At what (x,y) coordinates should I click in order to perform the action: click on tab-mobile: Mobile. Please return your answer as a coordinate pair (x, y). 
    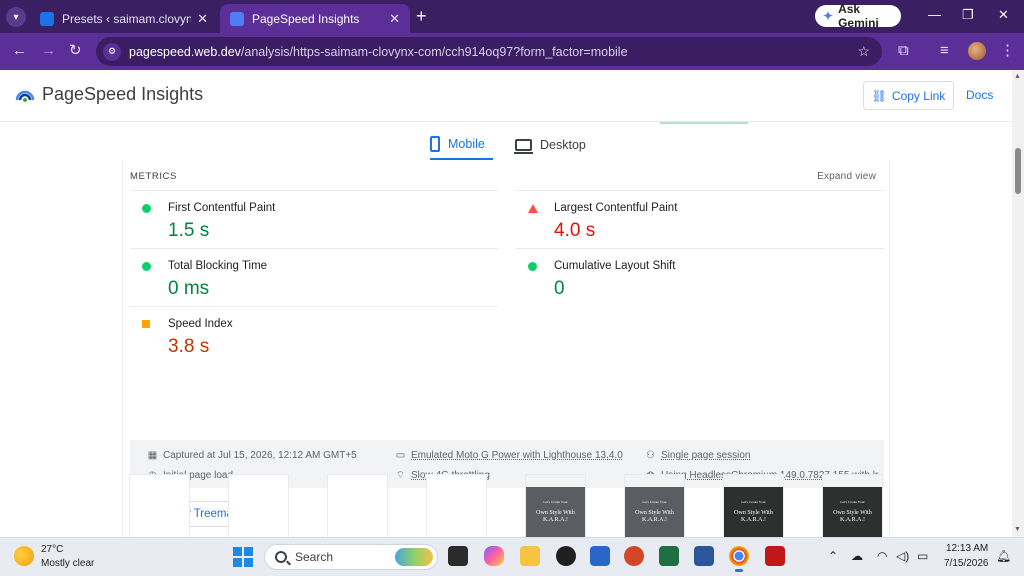
    Looking at the image, I should click on (461, 145).